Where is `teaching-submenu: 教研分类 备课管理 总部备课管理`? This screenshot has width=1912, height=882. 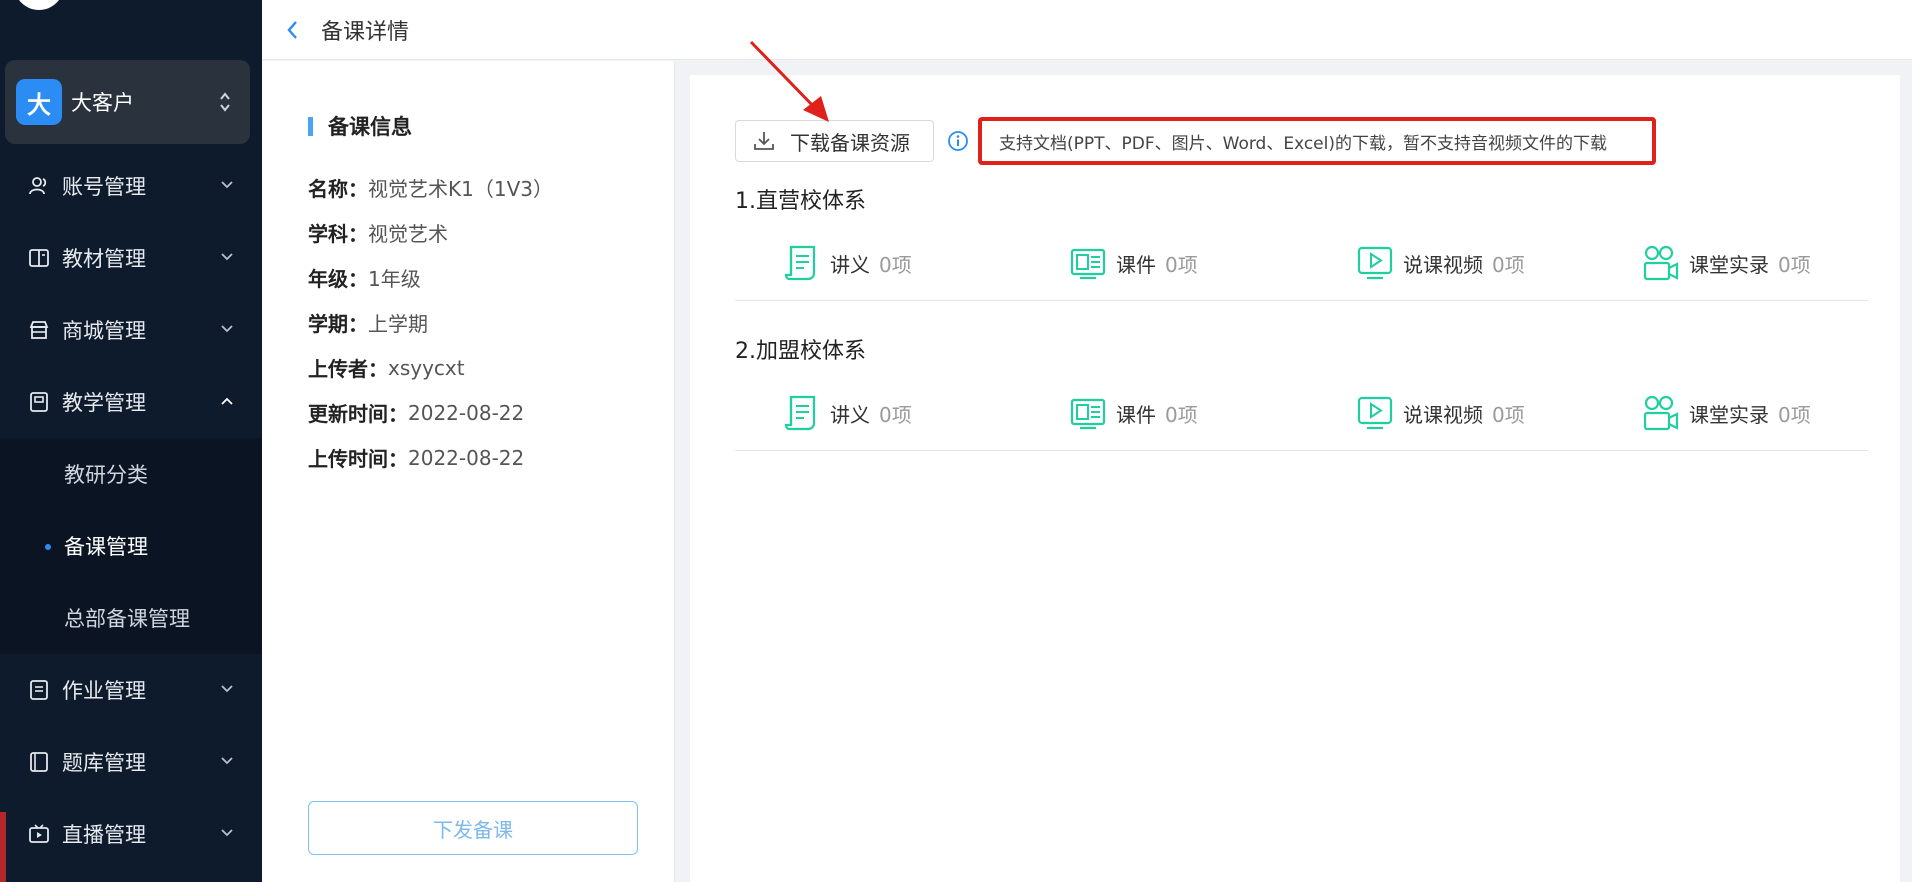 teaching-submenu: 教研分类 备课管理 总部备课管理 is located at coordinates (131, 546).